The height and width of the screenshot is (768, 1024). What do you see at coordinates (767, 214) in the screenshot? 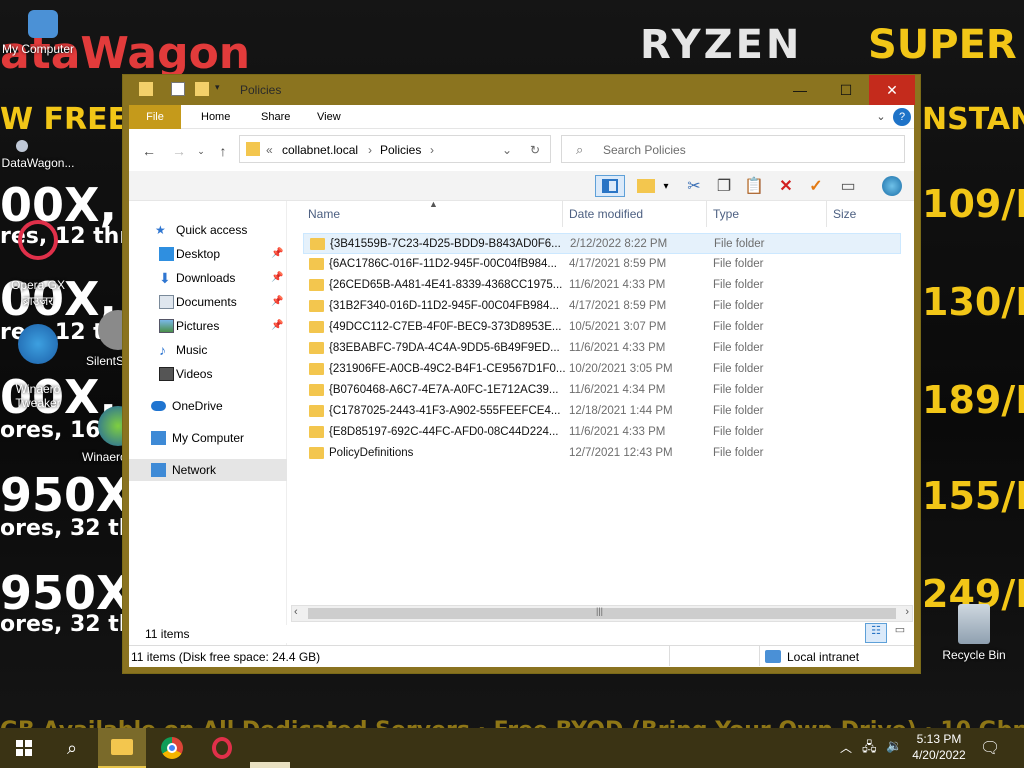
I see `column-header-type: Type` at bounding box center [767, 214].